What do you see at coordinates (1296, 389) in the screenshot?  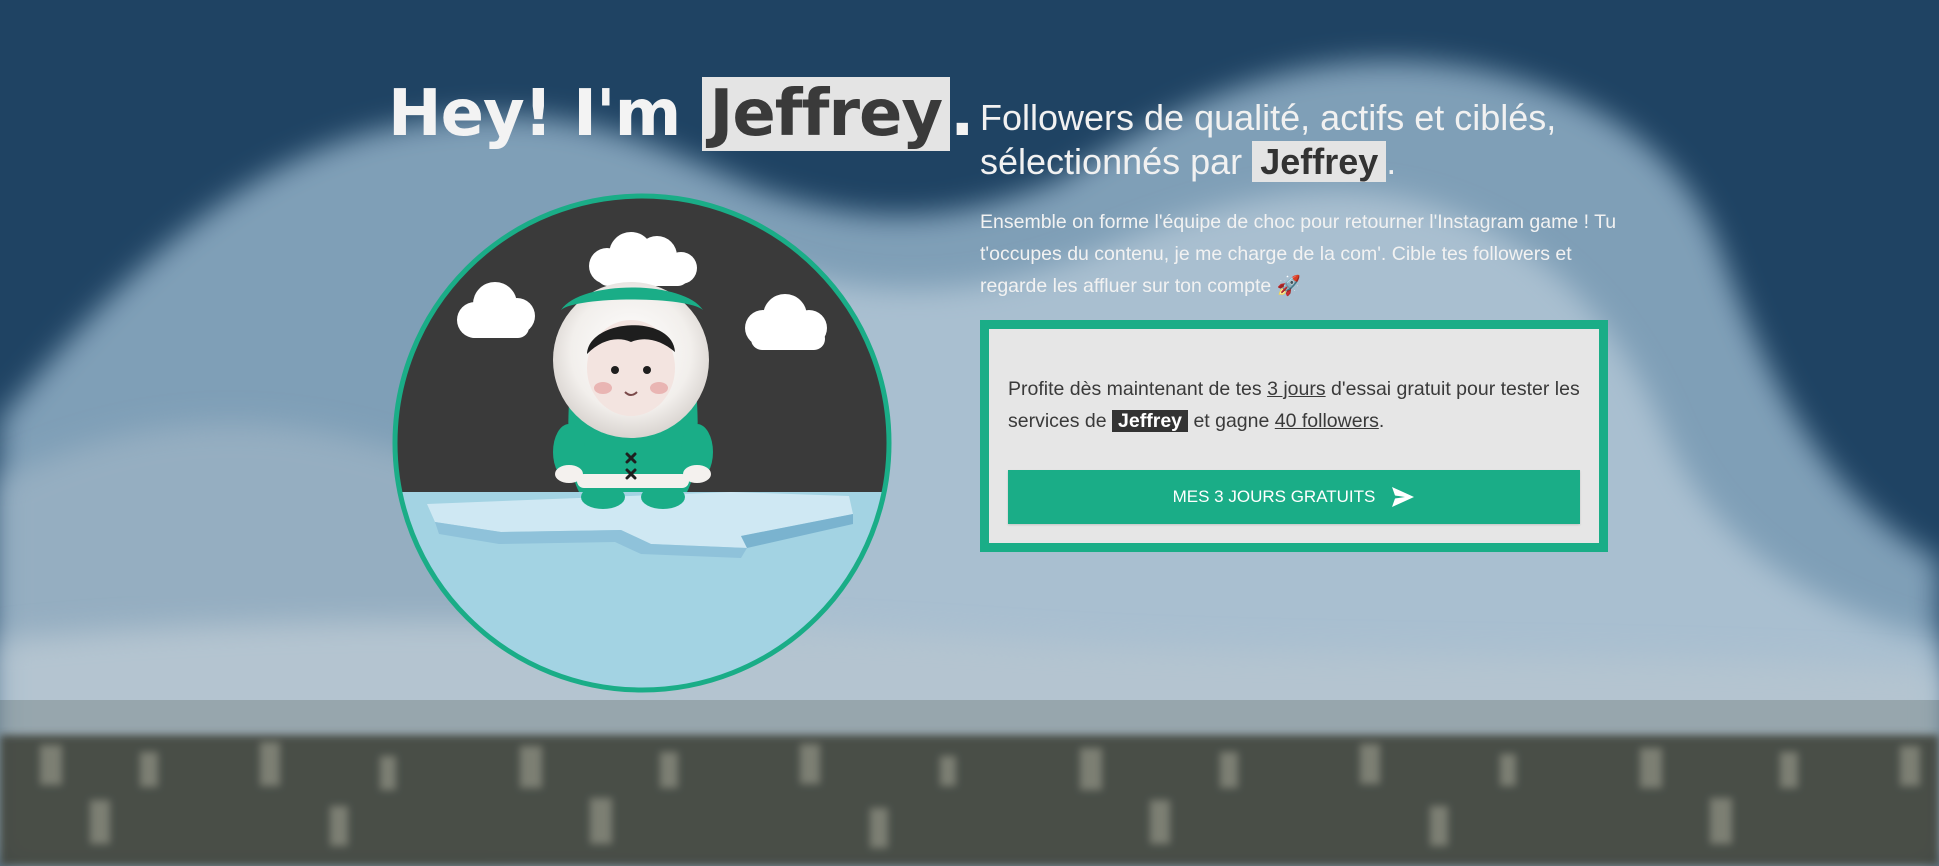 I see `trial-days-link: 3 jours` at bounding box center [1296, 389].